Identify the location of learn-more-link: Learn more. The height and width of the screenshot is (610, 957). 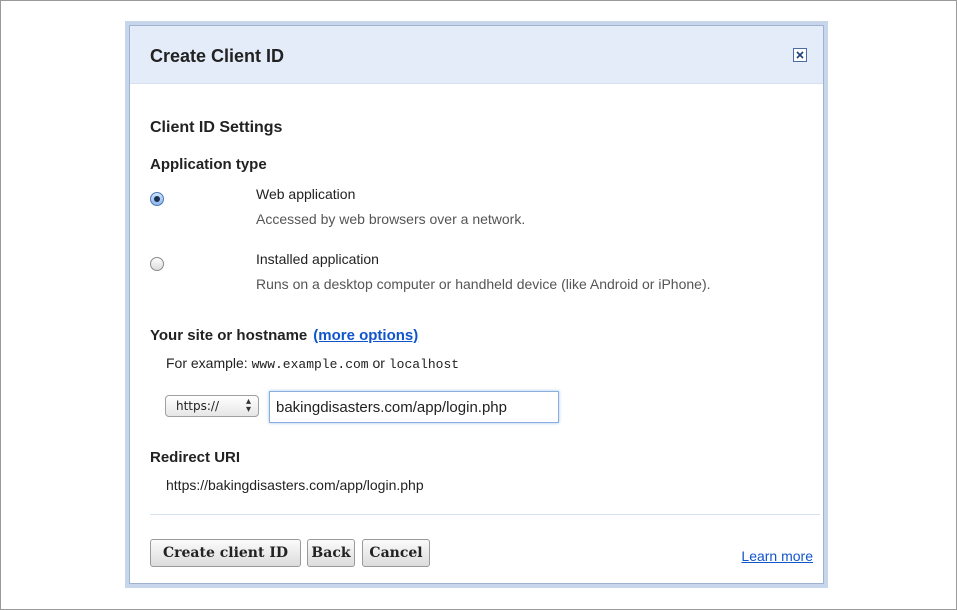
(777, 556).